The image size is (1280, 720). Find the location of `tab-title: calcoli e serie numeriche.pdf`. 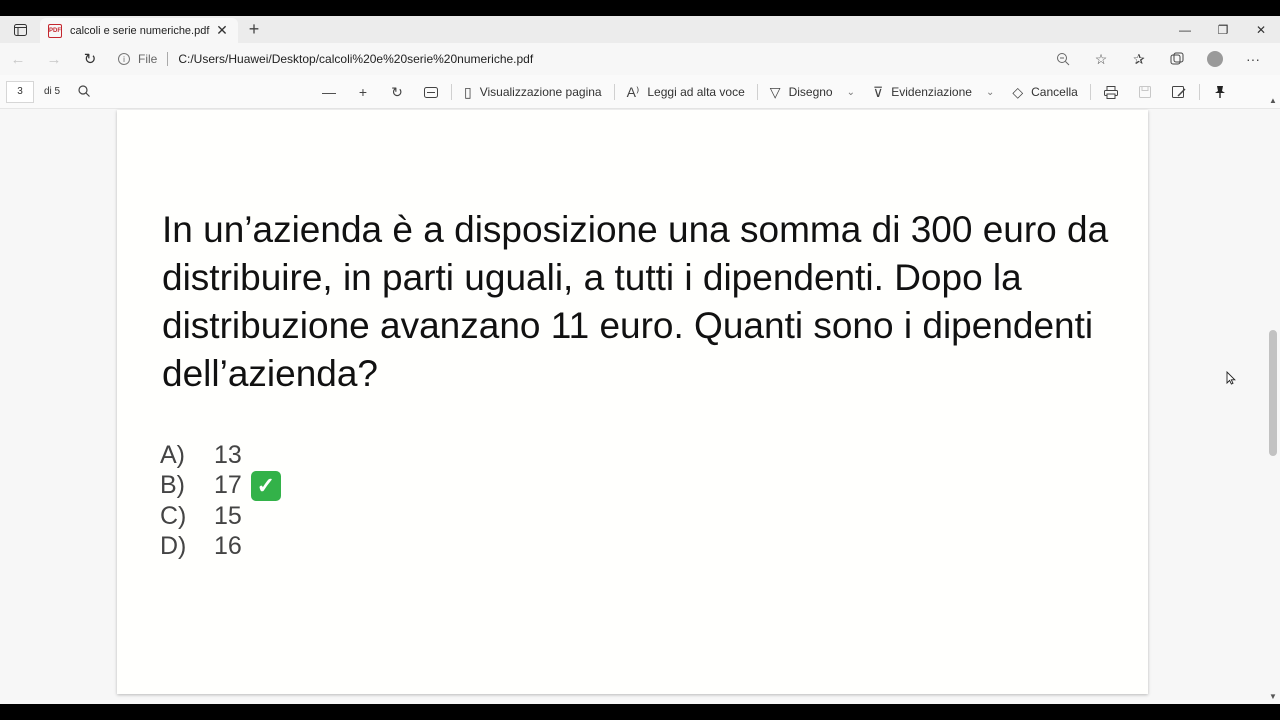

tab-title: calcoli e serie numeriche.pdf is located at coordinates (140, 30).